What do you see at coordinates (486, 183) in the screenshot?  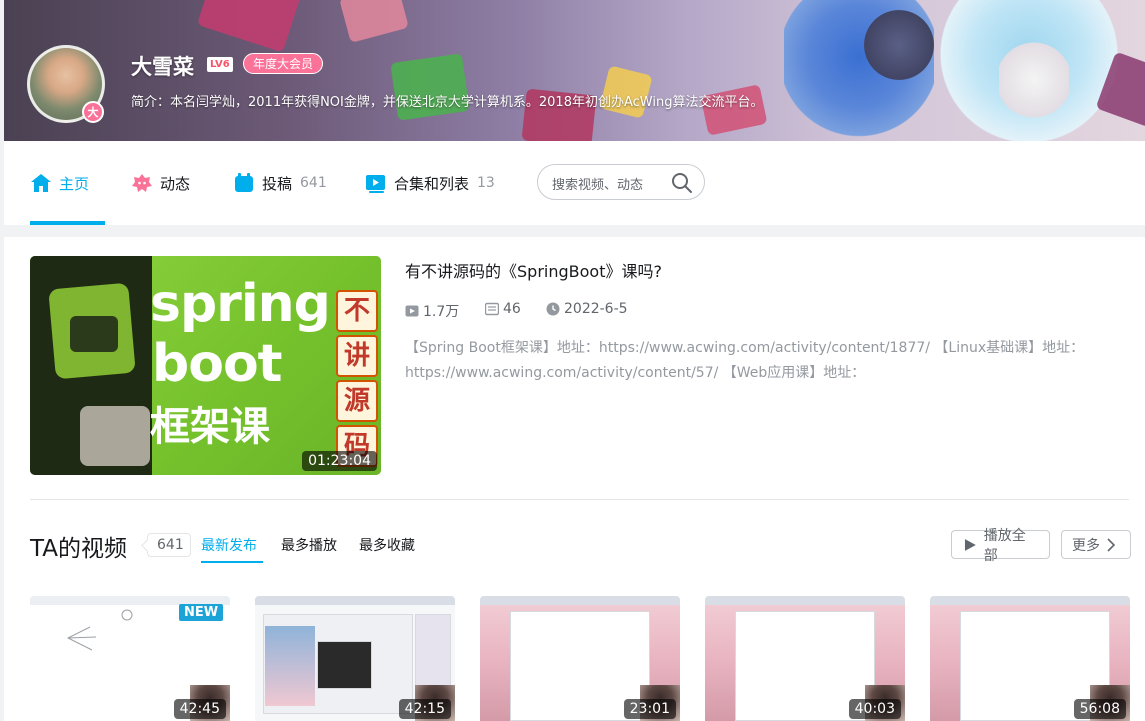 I see `tab-collections-count: 13` at bounding box center [486, 183].